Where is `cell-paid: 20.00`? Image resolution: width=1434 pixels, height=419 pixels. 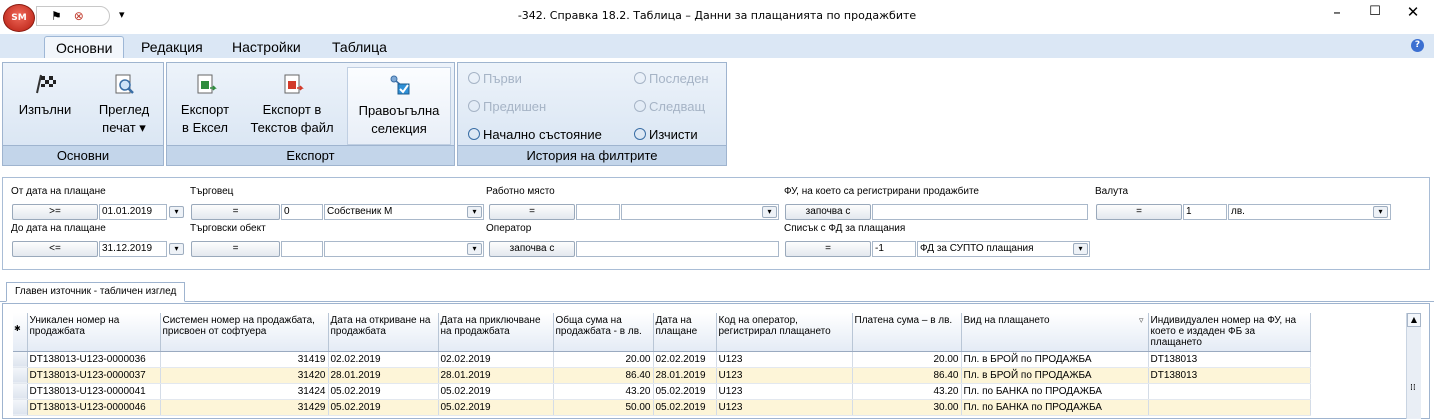
cell-paid: 20.00 is located at coordinates (907, 359).